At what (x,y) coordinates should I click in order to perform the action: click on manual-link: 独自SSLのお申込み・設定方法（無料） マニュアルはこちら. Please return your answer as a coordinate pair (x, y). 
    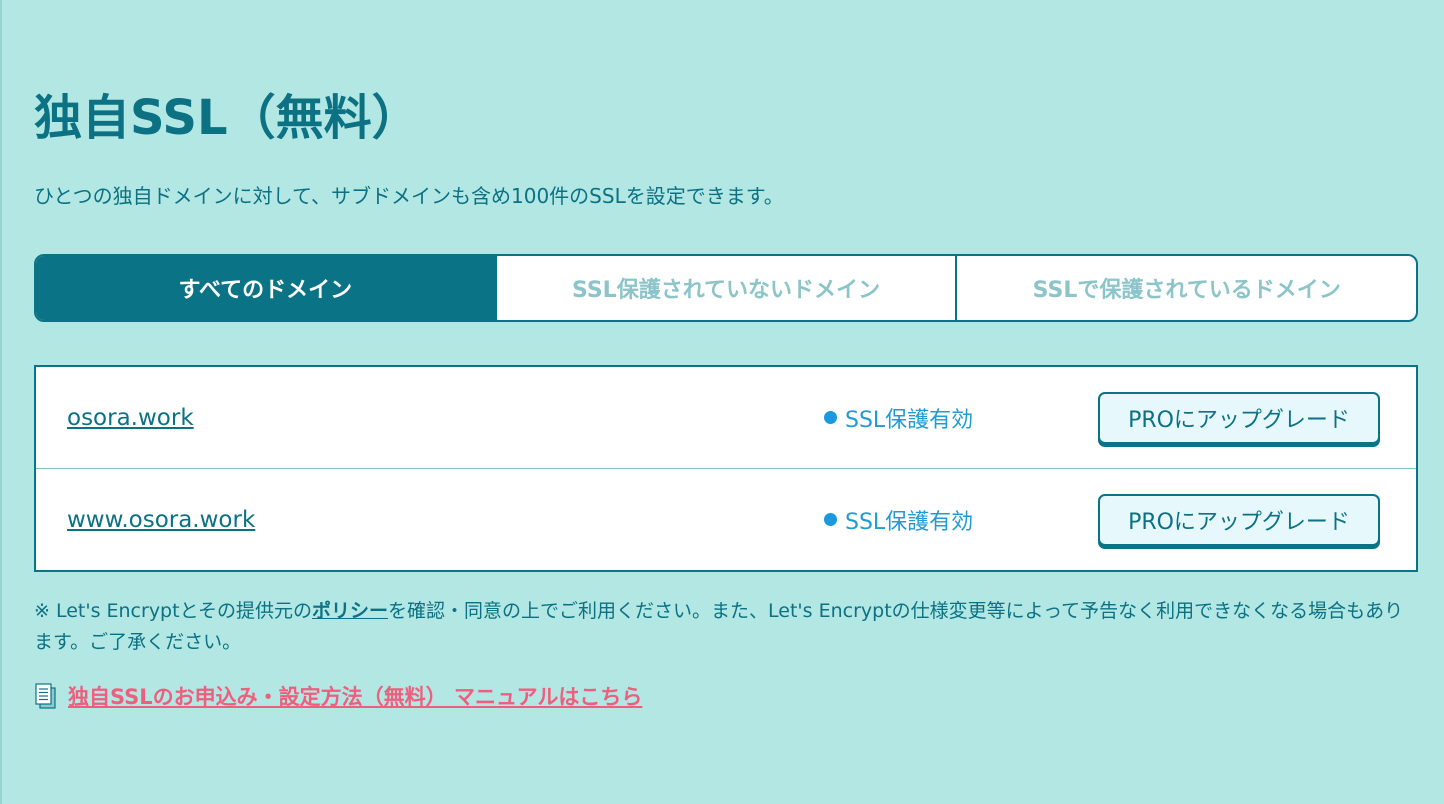
    Looking at the image, I should click on (355, 696).